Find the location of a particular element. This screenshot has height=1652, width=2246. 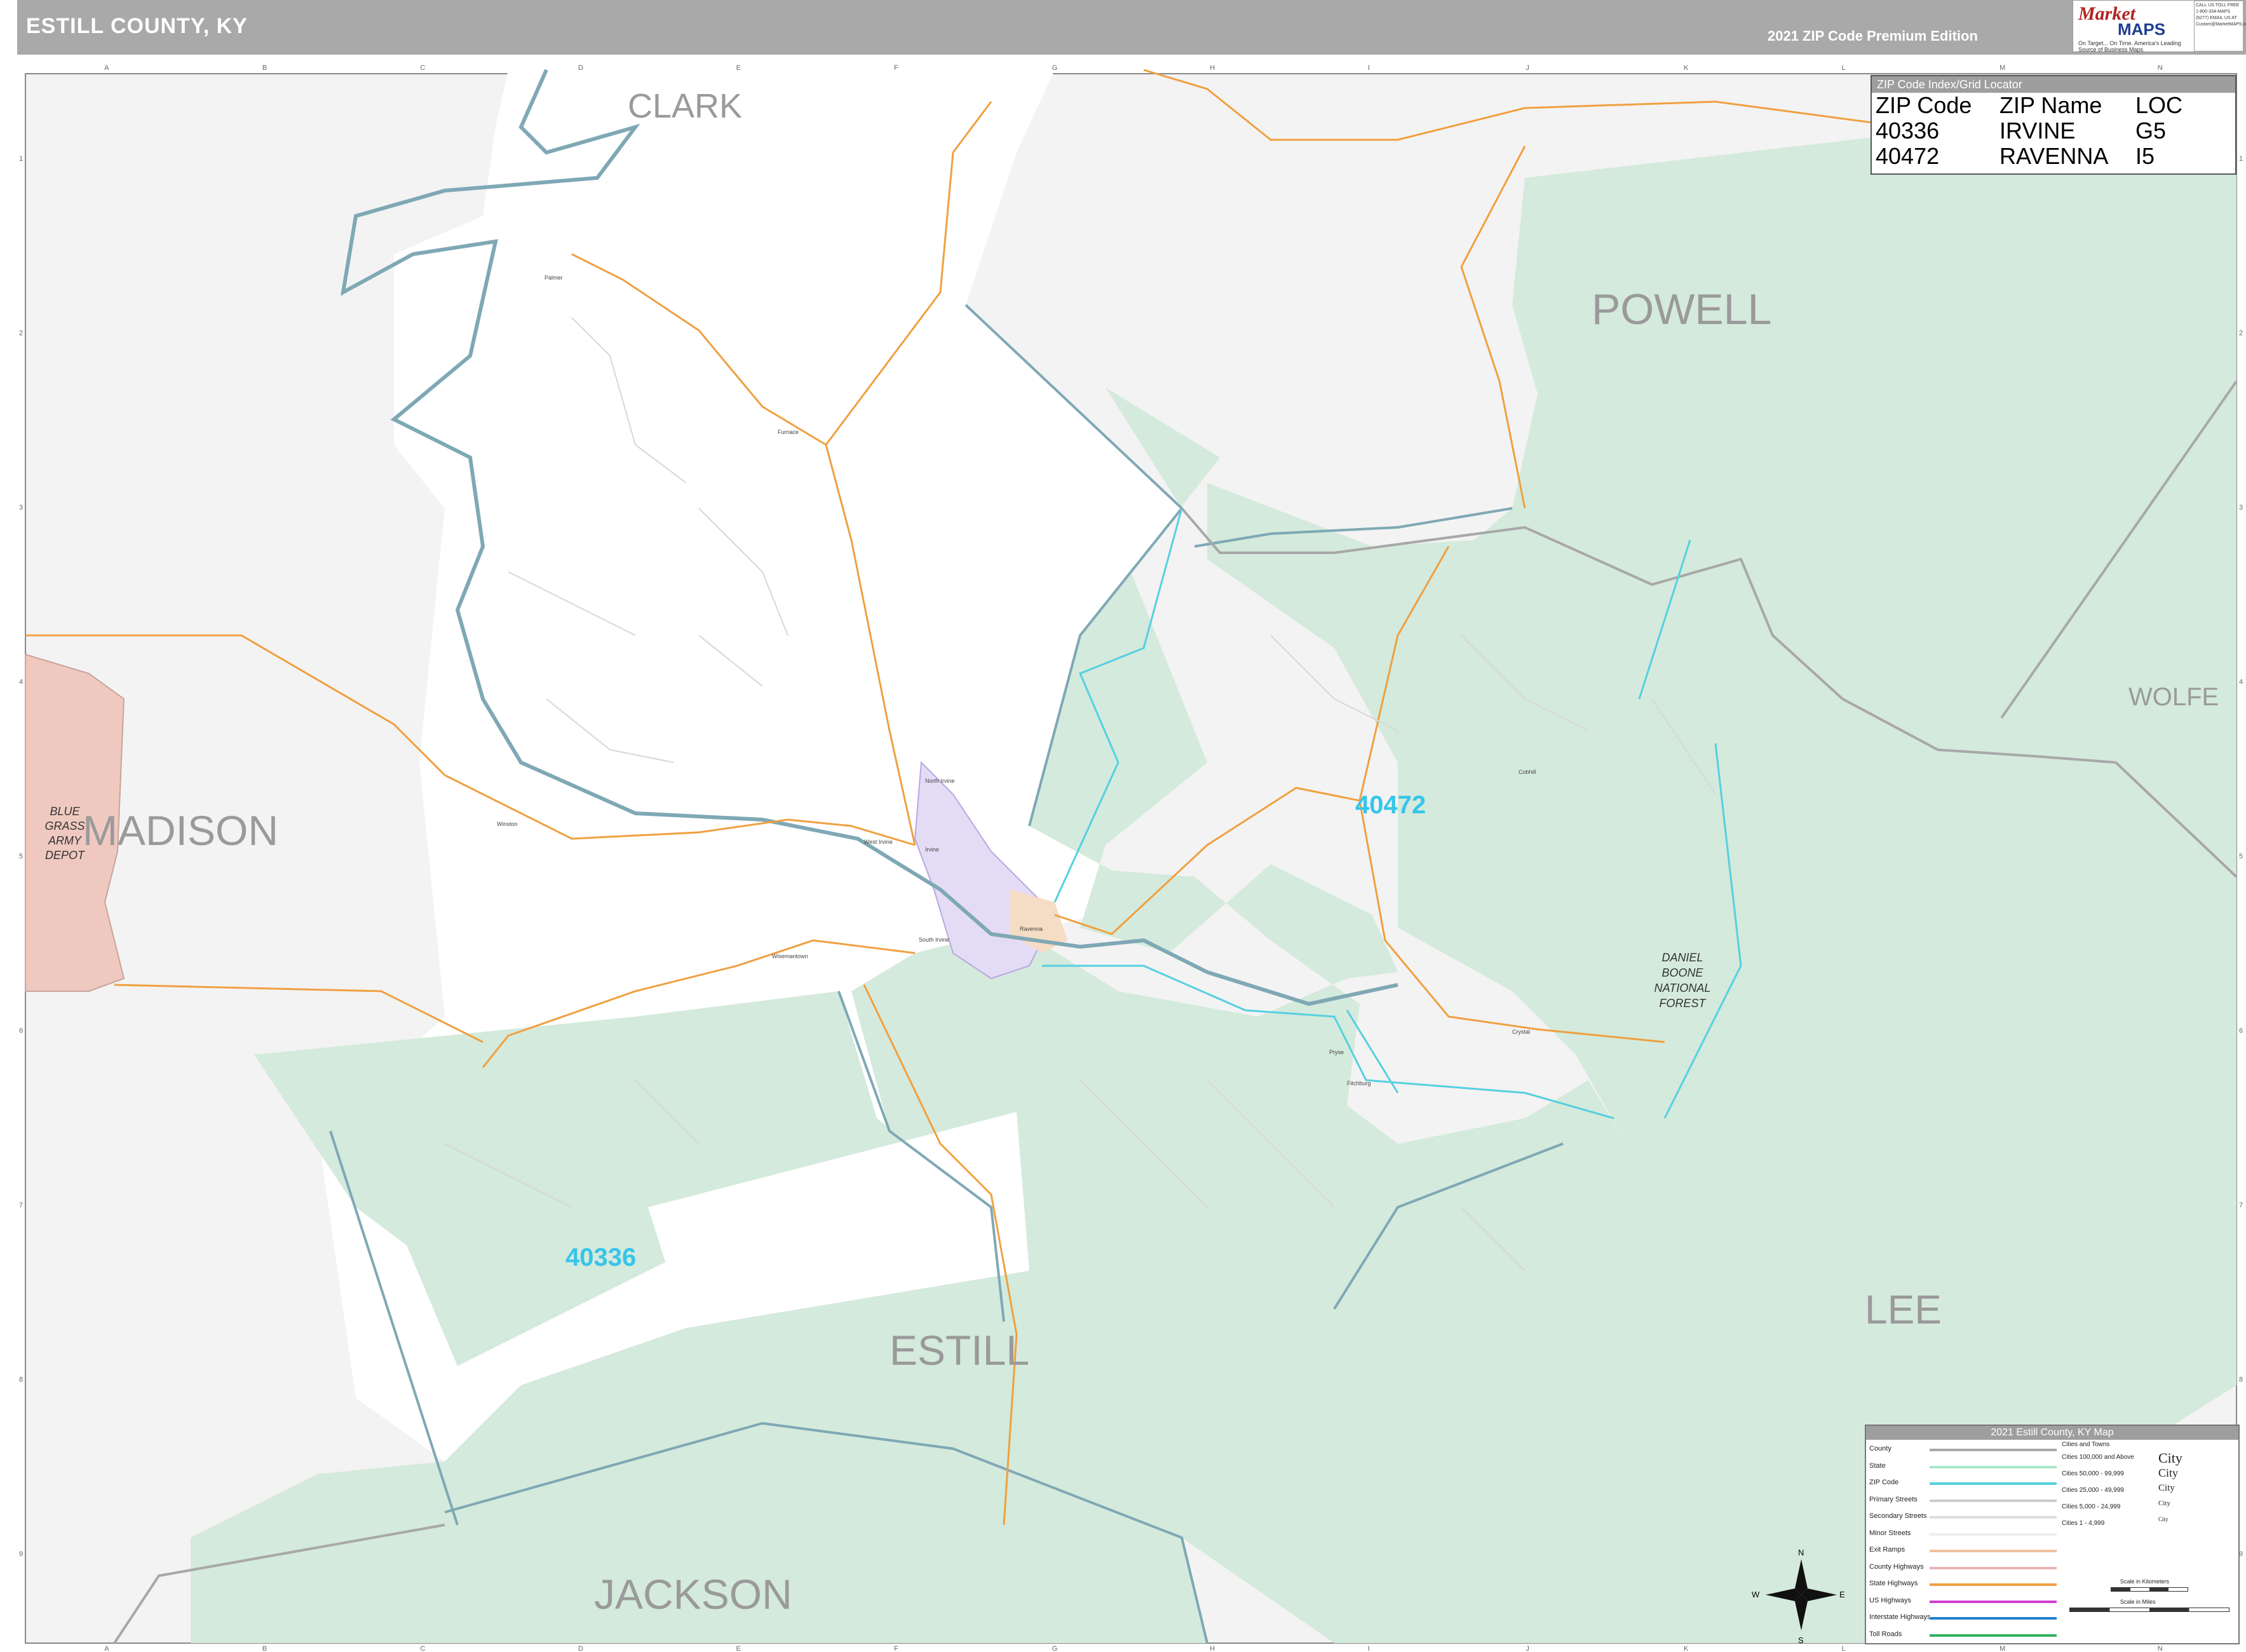

legend-item-label: Secondary Streets is located at coordinates (1898, 1516).